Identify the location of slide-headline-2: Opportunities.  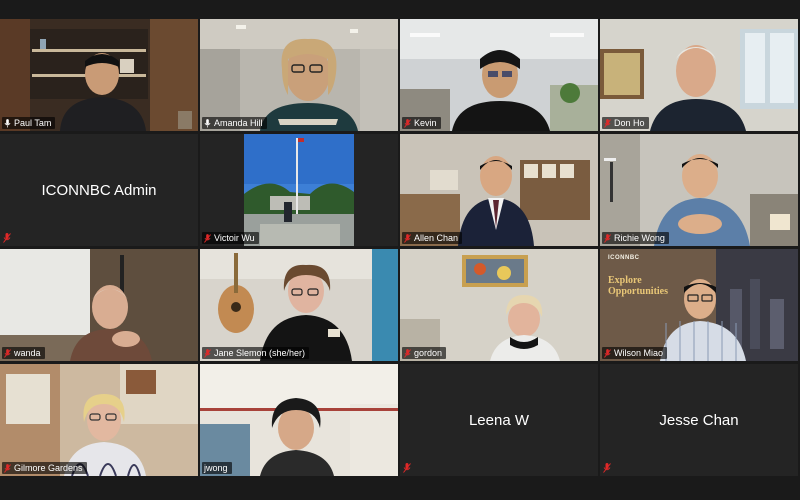
(638, 291).